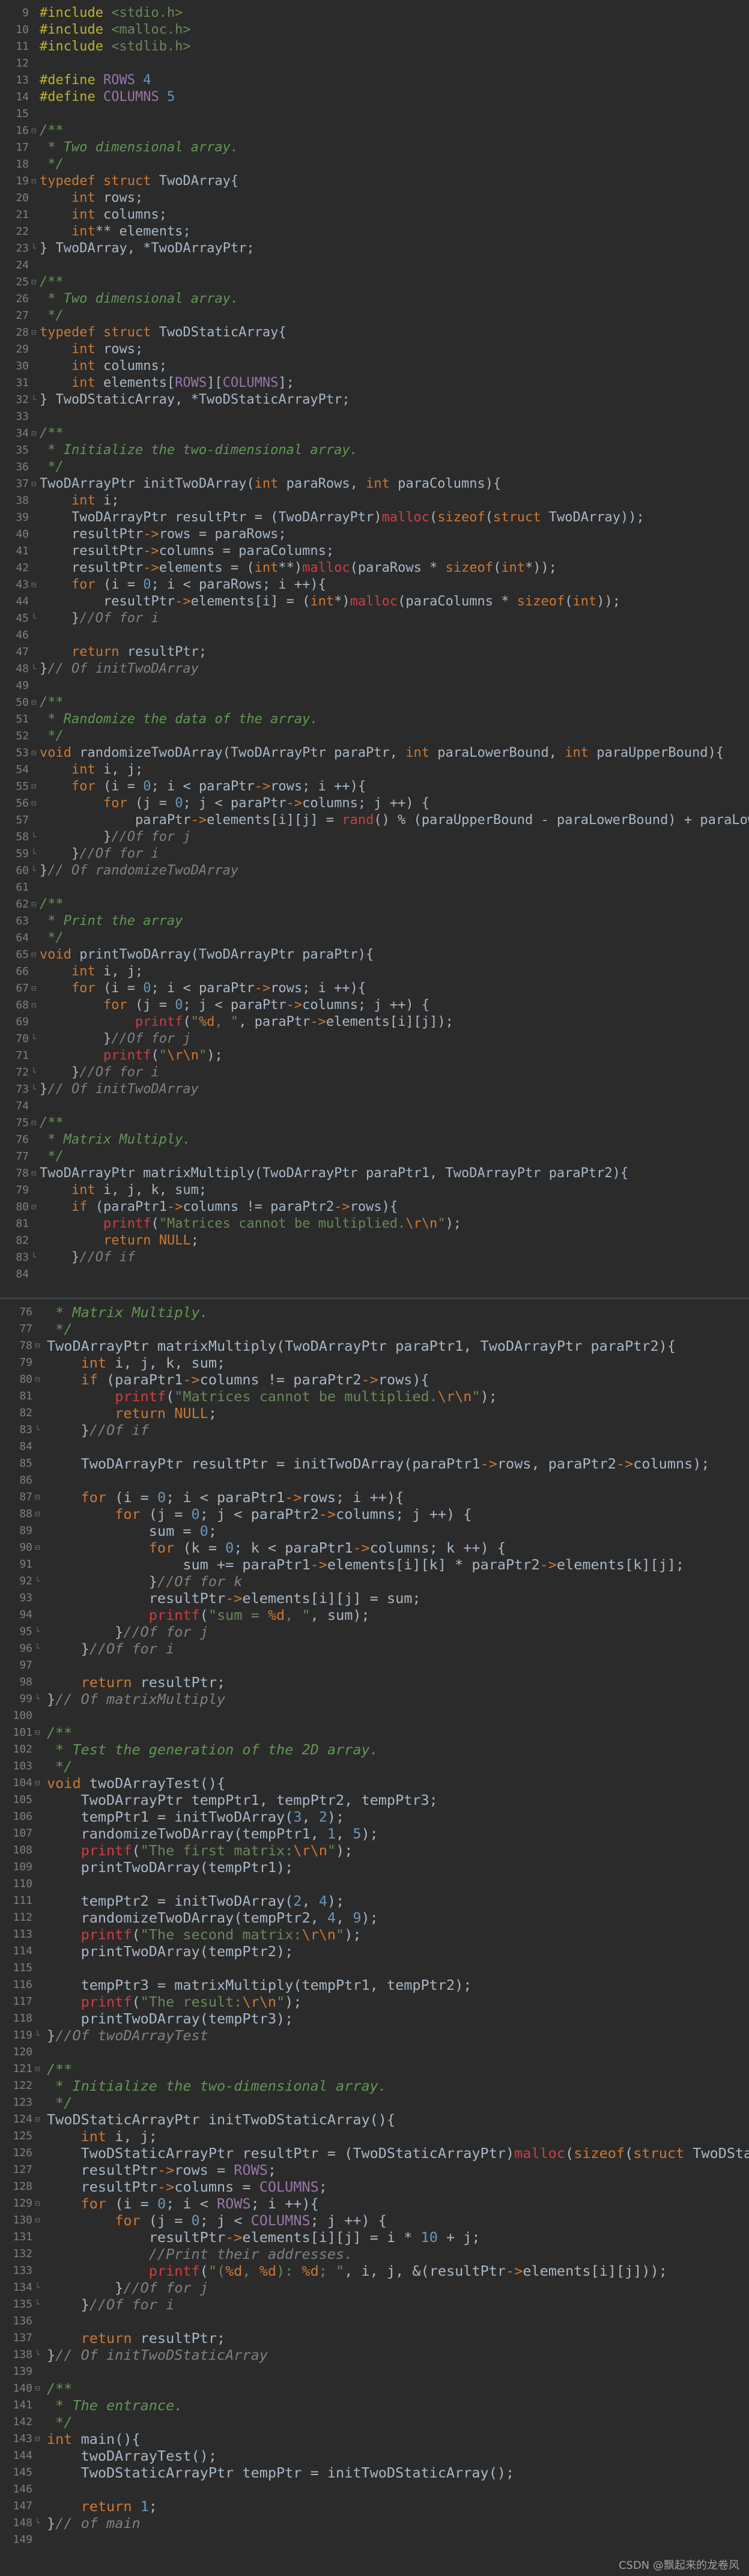  Describe the element at coordinates (179, 719) in the screenshot. I see `code-text: * Randomize the data of the array.` at that location.